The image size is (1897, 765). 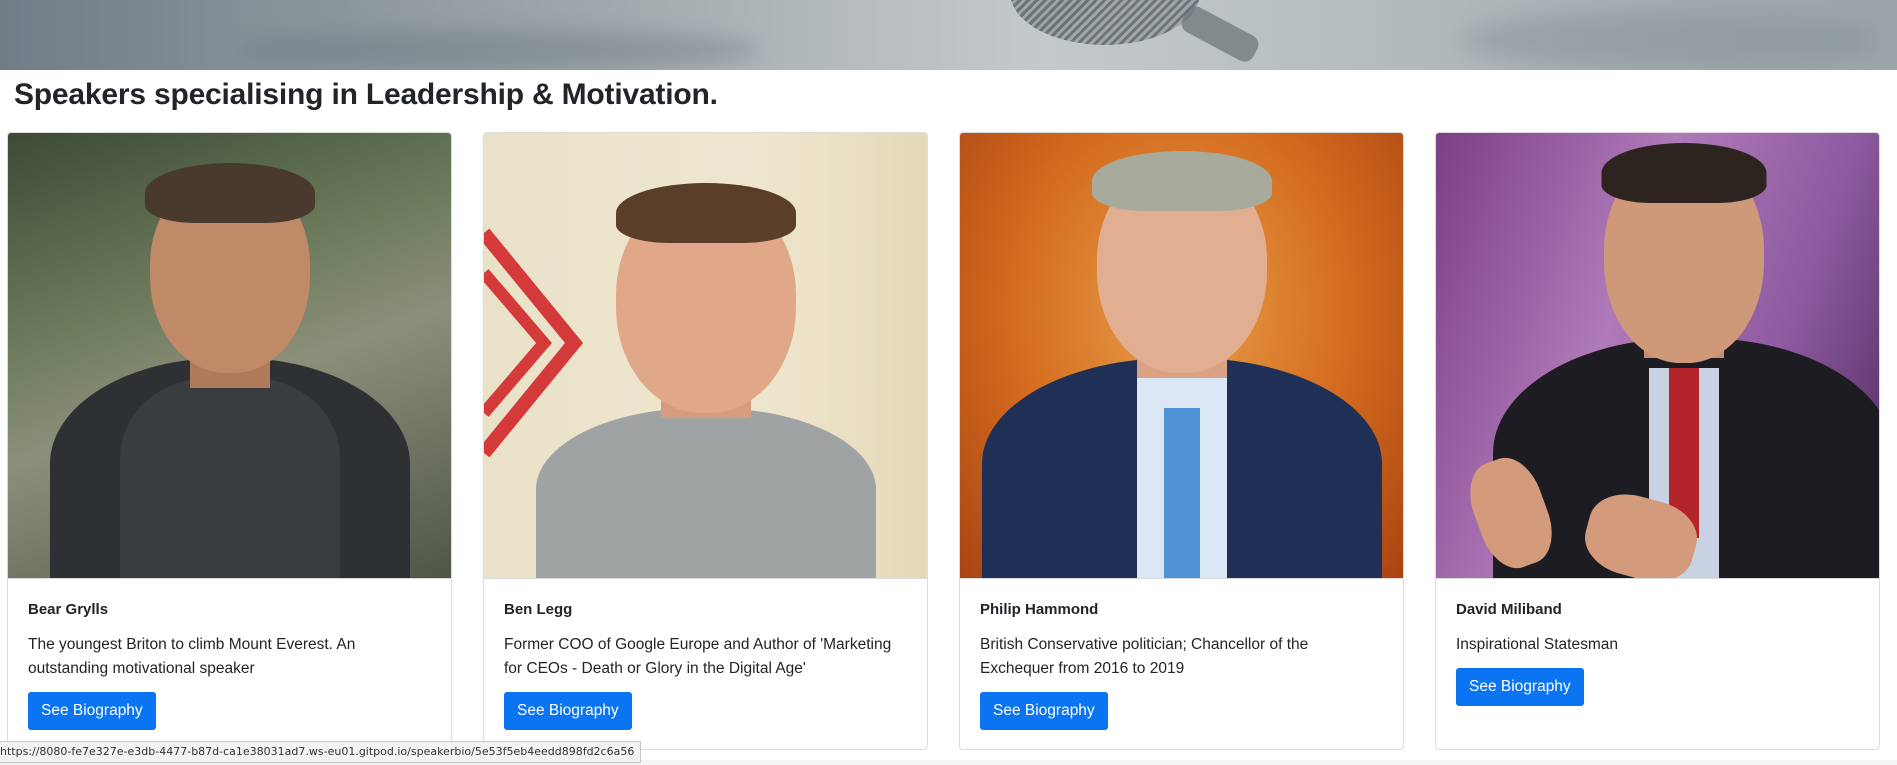 What do you see at coordinates (1537, 644) in the screenshot?
I see `speaker-description: Inspirational Statesman` at bounding box center [1537, 644].